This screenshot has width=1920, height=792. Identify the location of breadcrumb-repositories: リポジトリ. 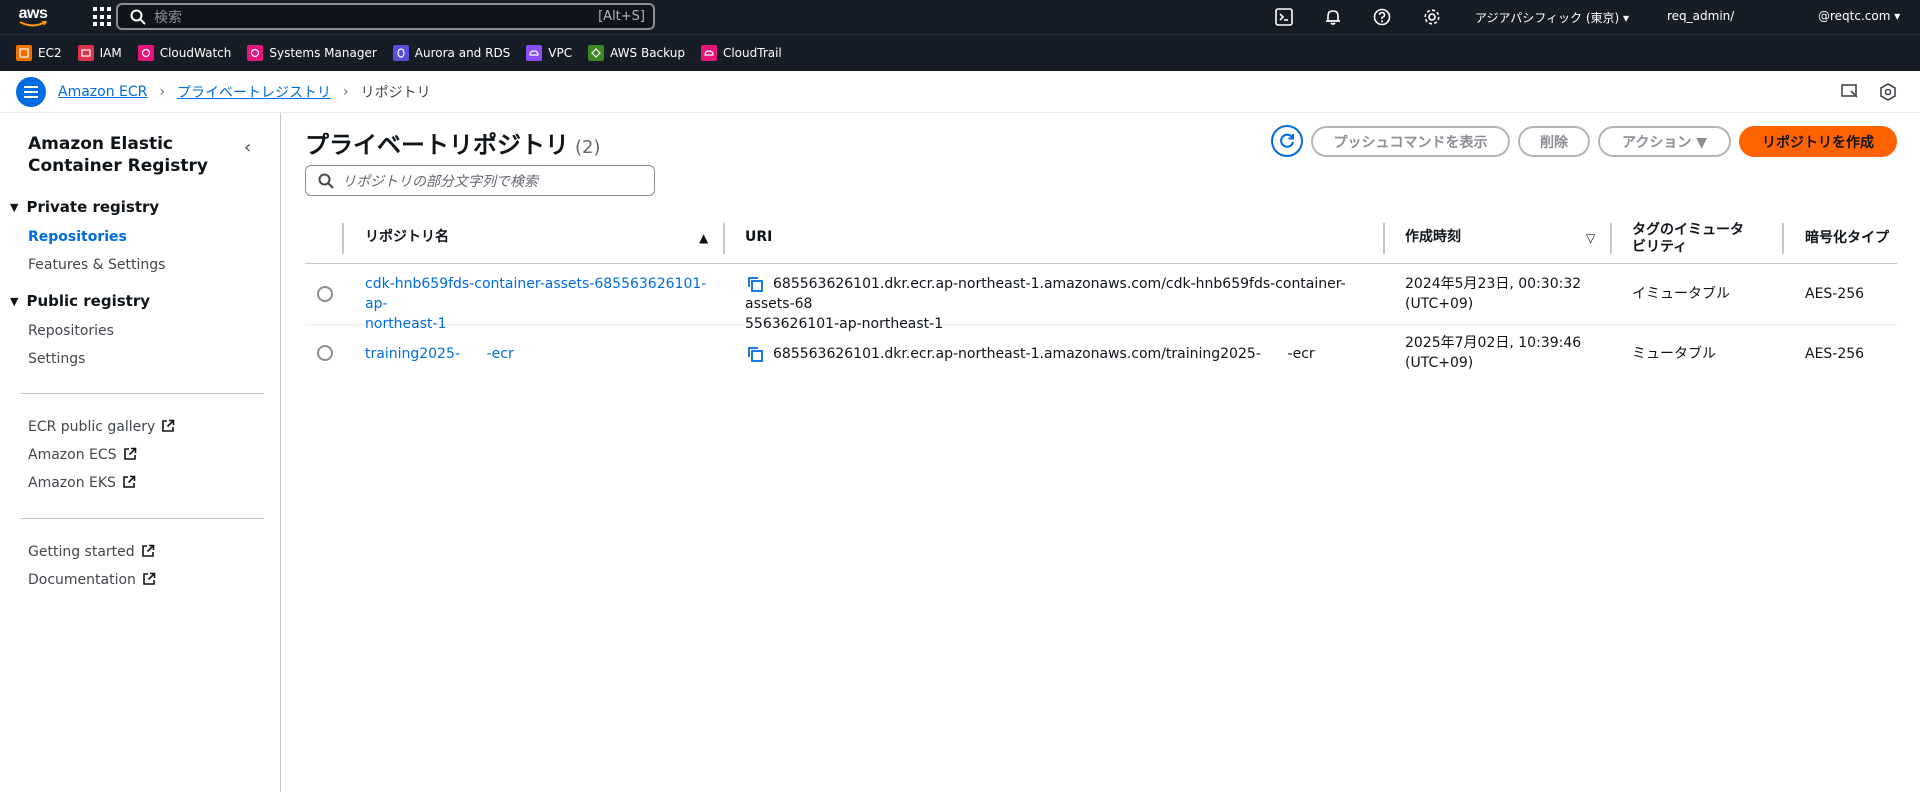
(395, 92).